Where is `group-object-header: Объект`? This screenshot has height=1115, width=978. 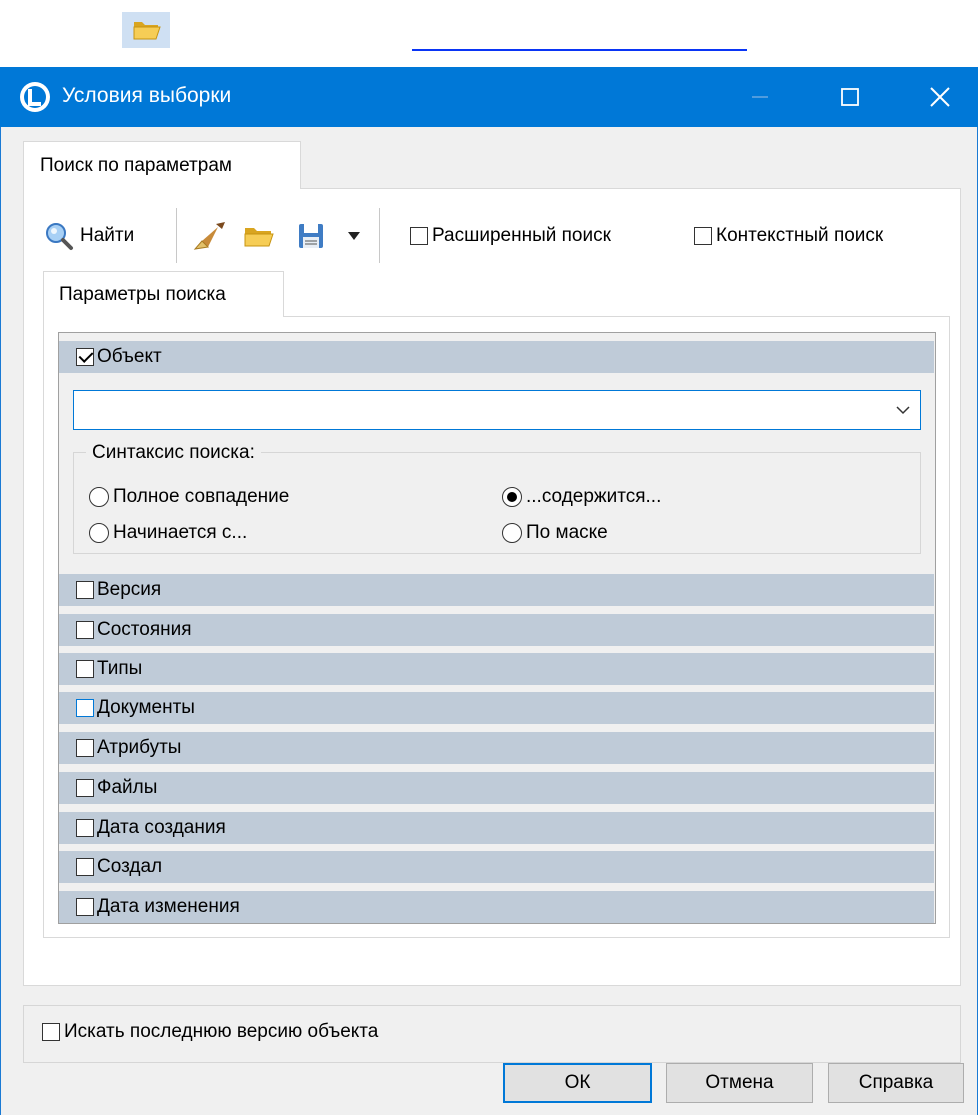
group-object-header: Объект is located at coordinates (496, 356).